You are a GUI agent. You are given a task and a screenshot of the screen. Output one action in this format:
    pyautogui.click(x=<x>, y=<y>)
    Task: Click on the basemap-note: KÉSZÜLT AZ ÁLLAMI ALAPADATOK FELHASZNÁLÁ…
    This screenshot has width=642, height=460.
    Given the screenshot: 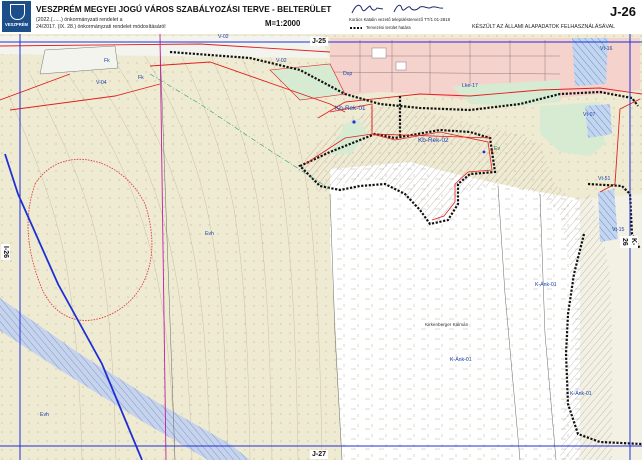 What is the action you would take?
    pyautogui.click(x=544, y=27)
    